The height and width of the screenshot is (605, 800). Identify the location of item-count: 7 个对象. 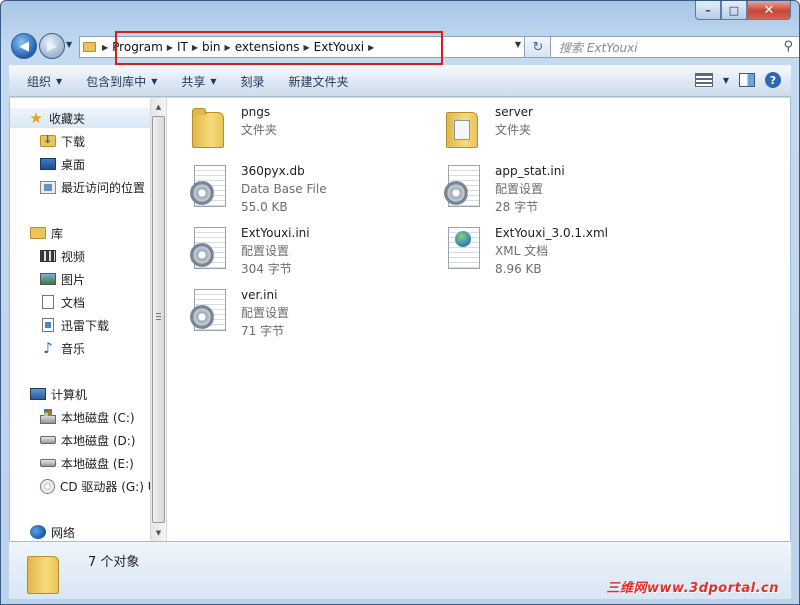
(114, 562).